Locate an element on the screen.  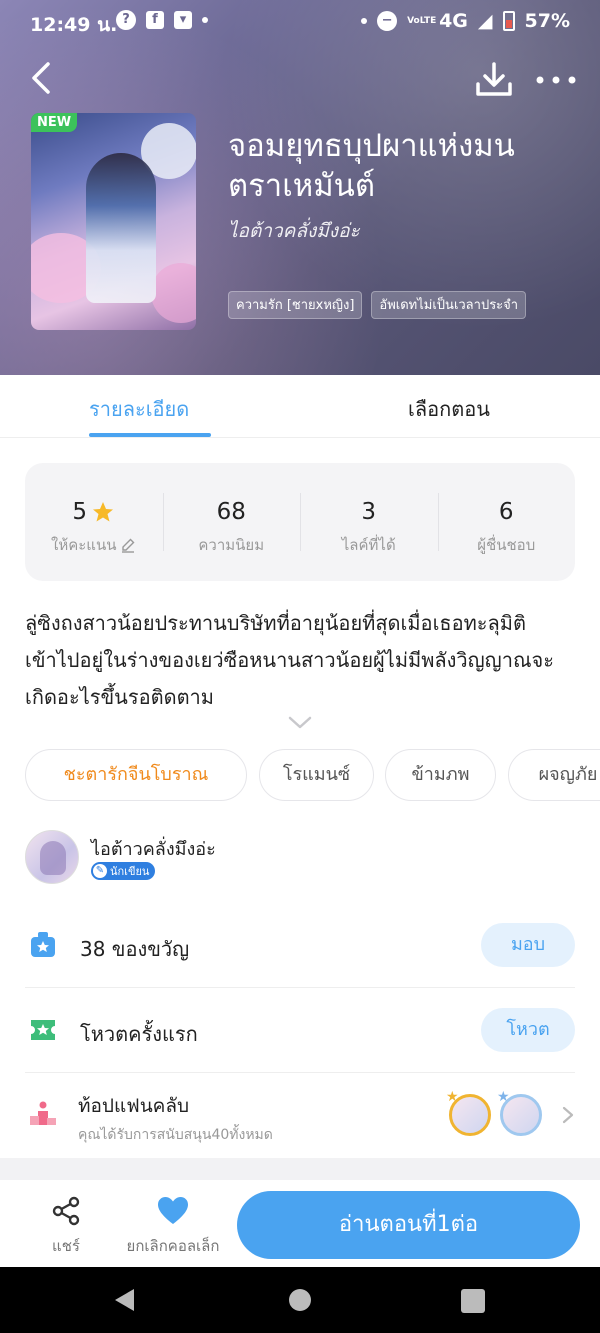
edit-icon is located at coordinates (128, 545).